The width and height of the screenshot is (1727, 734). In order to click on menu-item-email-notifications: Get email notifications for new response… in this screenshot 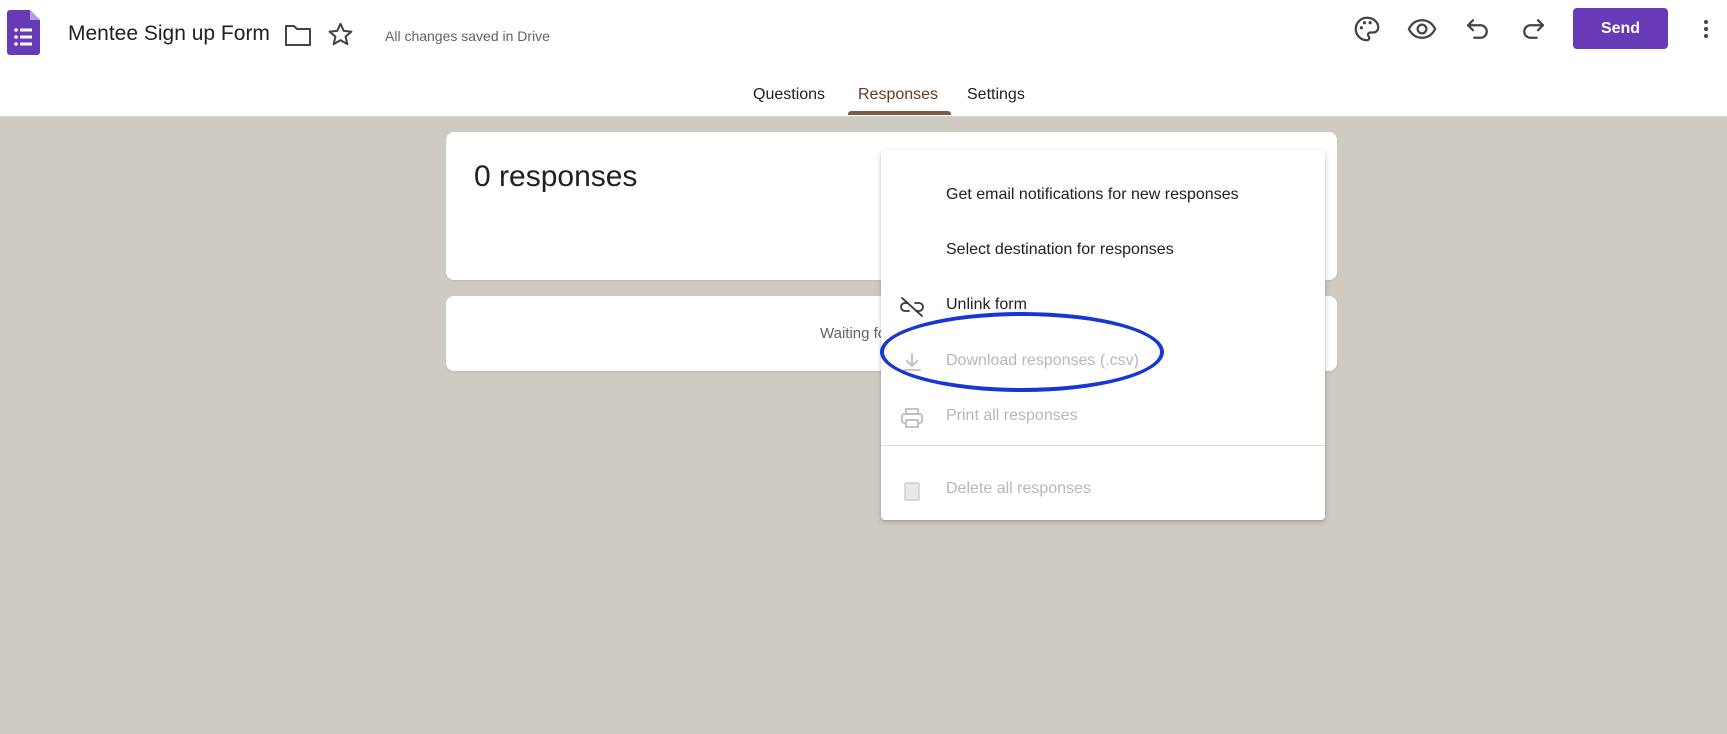, I will do `click(1103, 197)`.